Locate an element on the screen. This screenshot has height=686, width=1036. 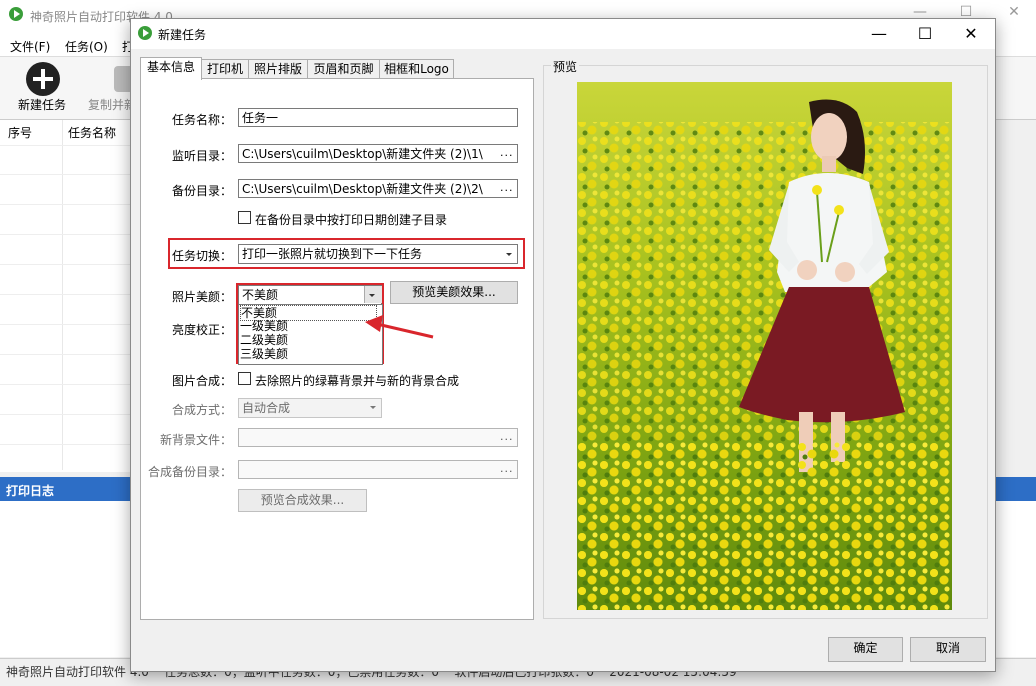
add-circle-icon is located at coordinates (43, 79).